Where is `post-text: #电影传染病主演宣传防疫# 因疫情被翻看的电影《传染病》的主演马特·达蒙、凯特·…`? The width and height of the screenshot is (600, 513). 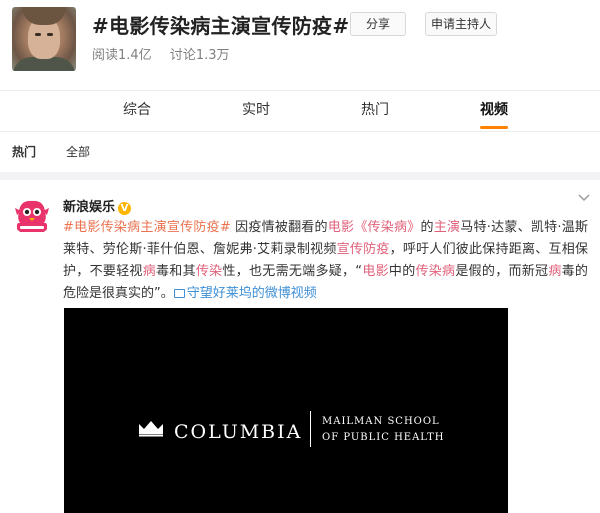 post-text: #电影传染病主演宣传防疫# 因疫情被翻看的电影《传染病》的主演马特·达蒙、凯特·… is located at coordinates (325, 260).